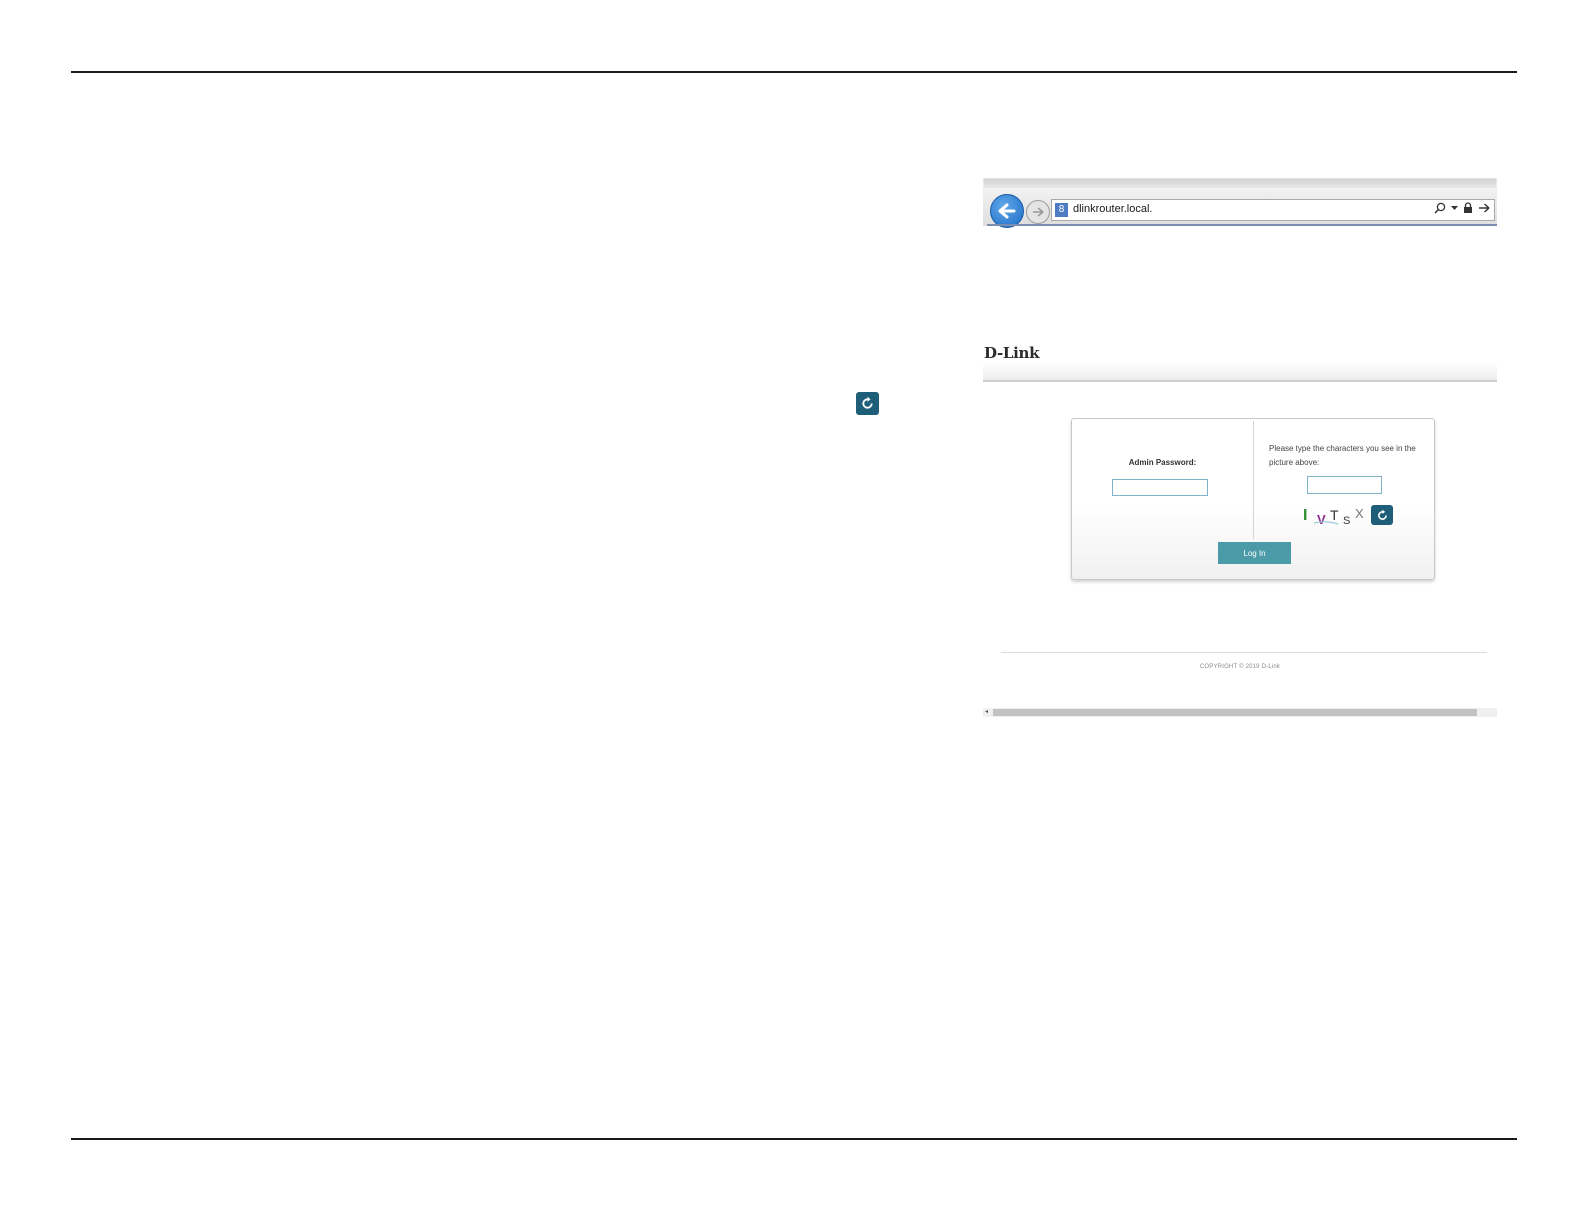  I want to click on captcha-image: I V T S X, so click(1333, 516).